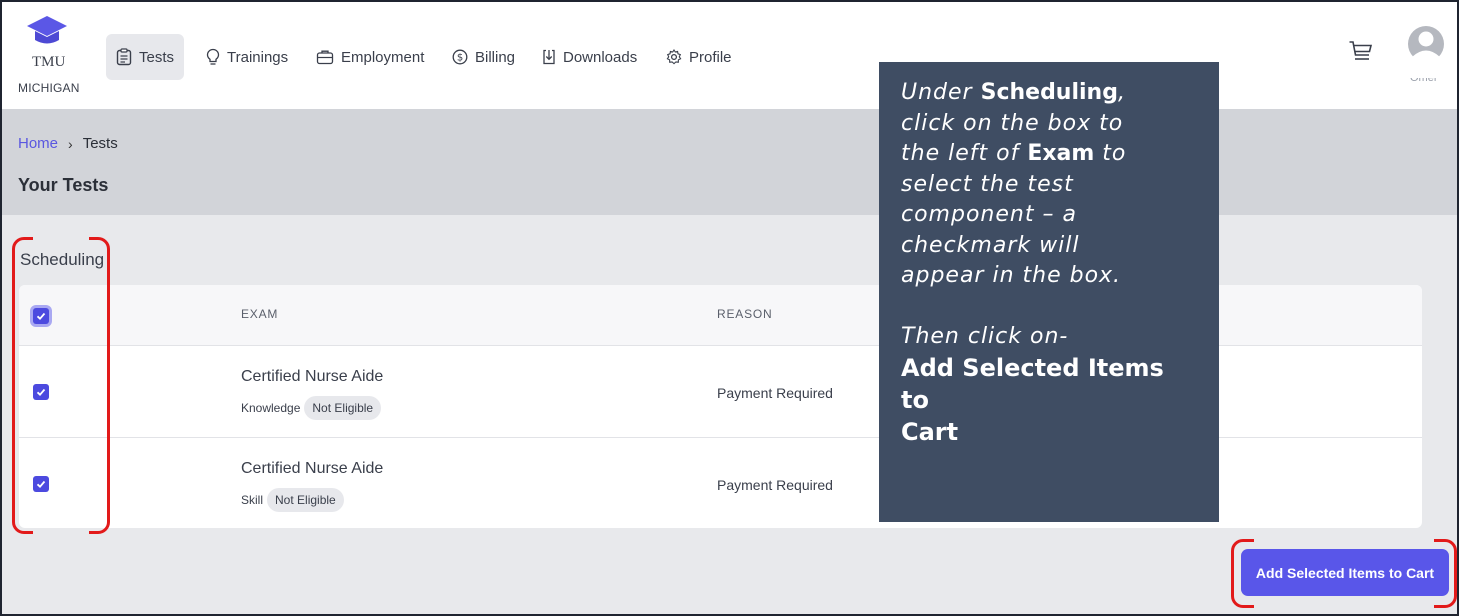  I want to click on exam-details: Skill Not Eligible, so click(292, 500).